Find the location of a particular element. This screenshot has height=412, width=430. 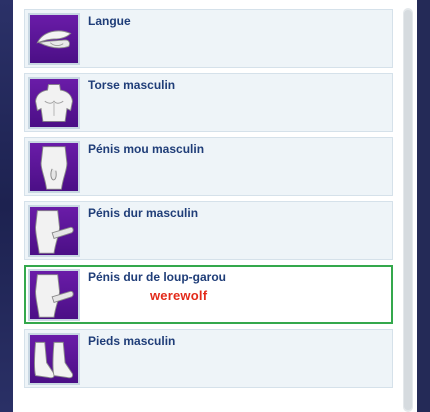

list-item-pieds-masculin: Pieds masculin is located at coordinates (208, 358).